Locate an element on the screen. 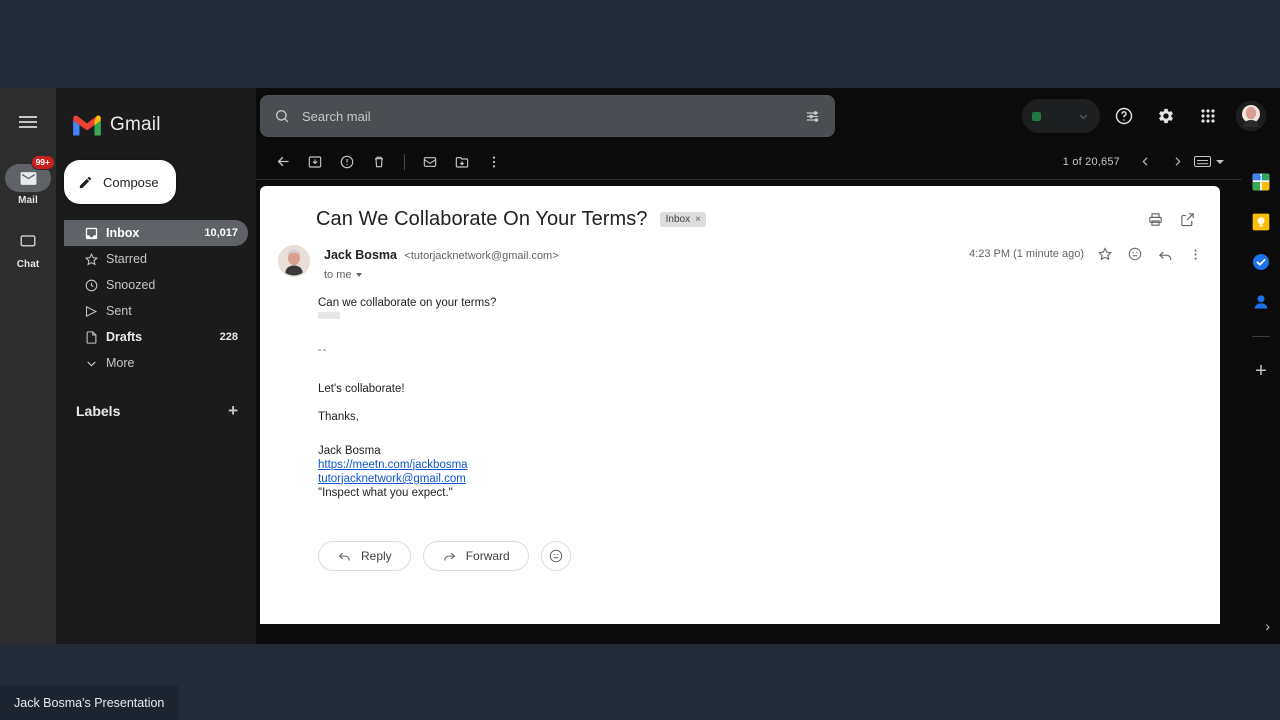  message-meta: 4:23 PM (1 minute ago) is located at coordinates (1086, 254).